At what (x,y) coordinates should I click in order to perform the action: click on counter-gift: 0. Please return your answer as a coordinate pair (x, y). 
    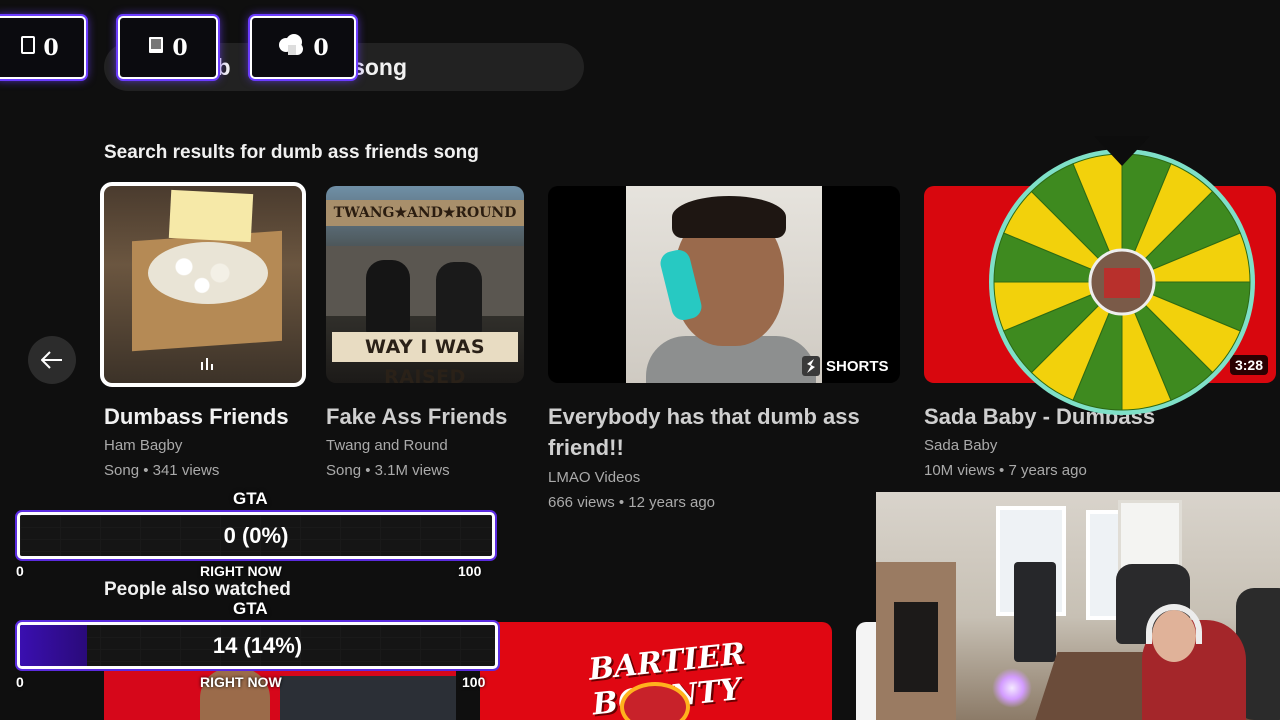
    Looking at the image, I should click on (303, 47).